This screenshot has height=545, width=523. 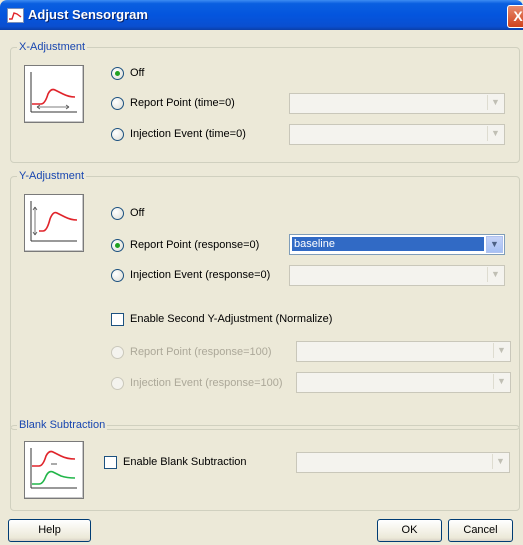 What do you see at coordinates (137, 213) in the screenshot?
I see `y-off-label: Off` at bounding box center [137, 213].